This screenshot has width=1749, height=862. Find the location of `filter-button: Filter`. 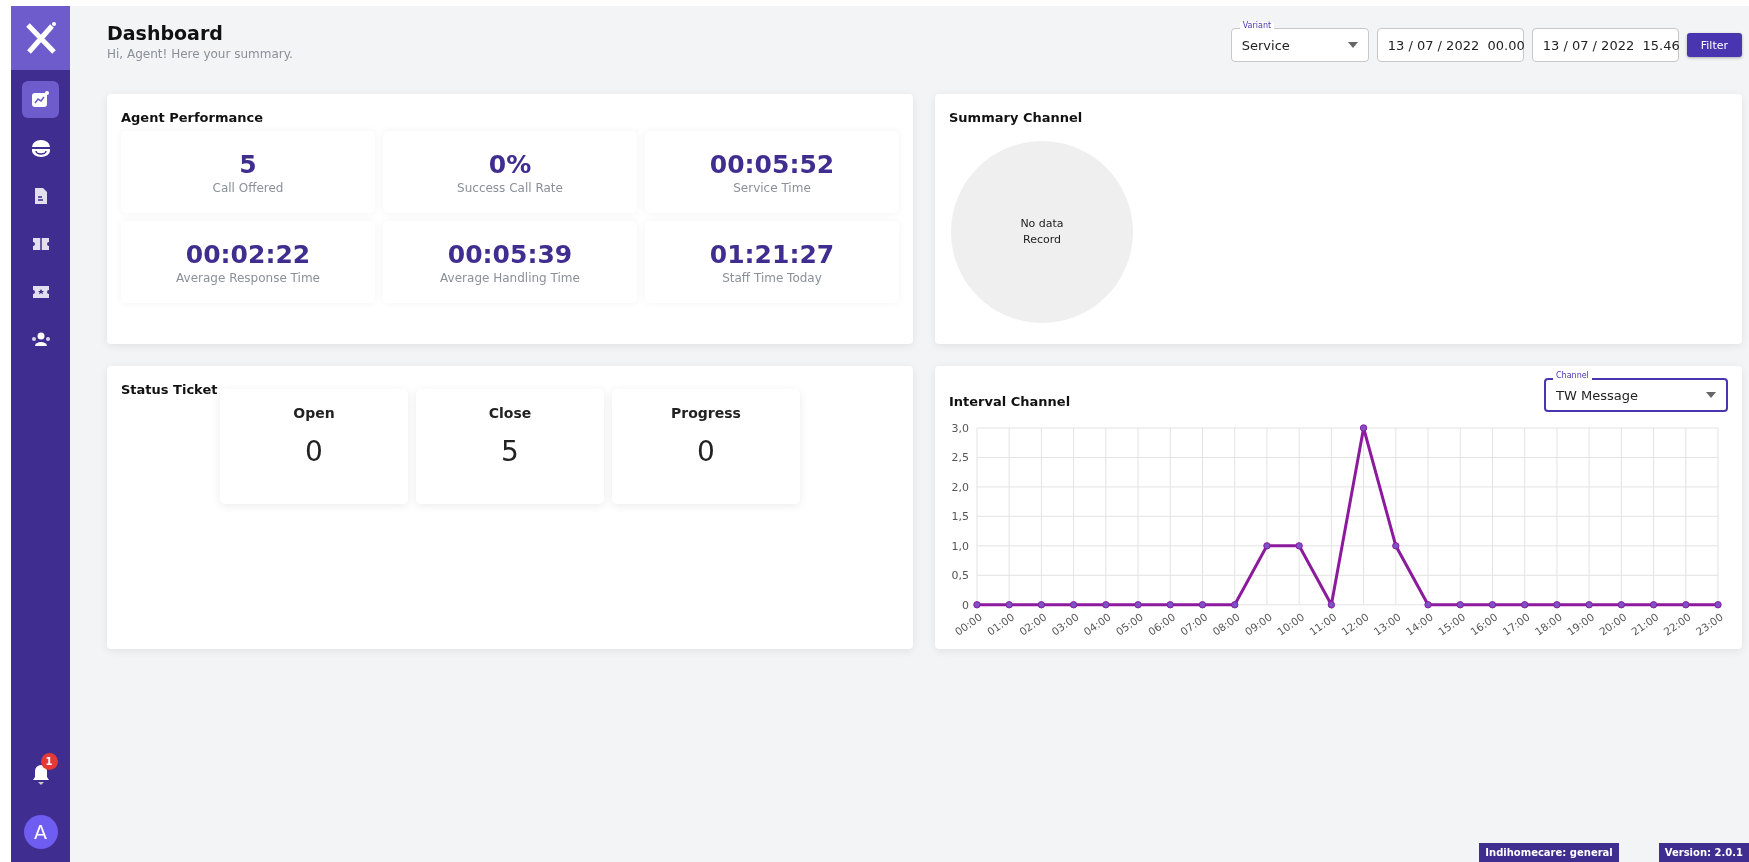

filter-button: Filter is located at coordinates (1714, 45).